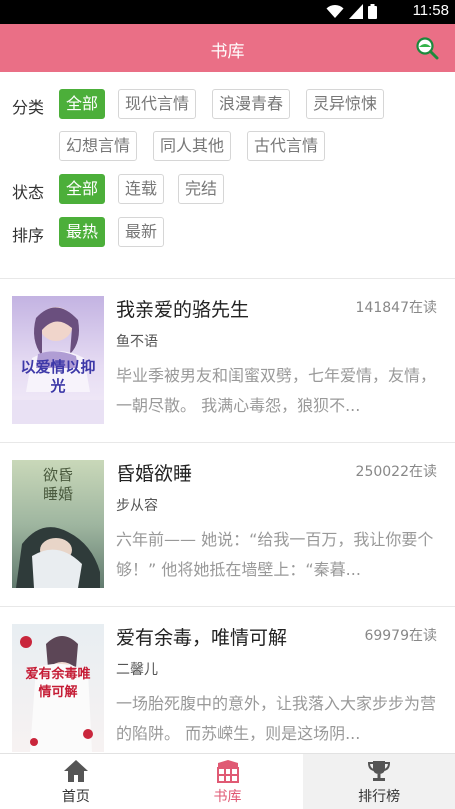 The height and width of the screenshot is (809, 455). I want to click on reader-count: 141847在读, so click(396, 308).